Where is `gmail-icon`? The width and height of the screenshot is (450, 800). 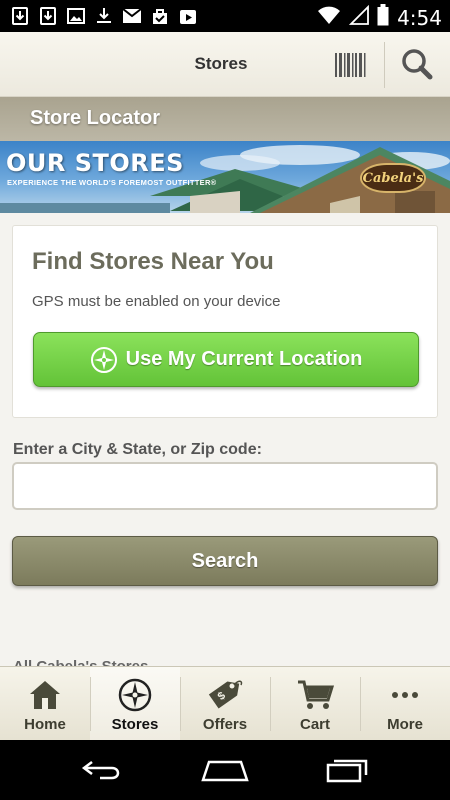
gmail-icon is located at coordinates (132, 16).